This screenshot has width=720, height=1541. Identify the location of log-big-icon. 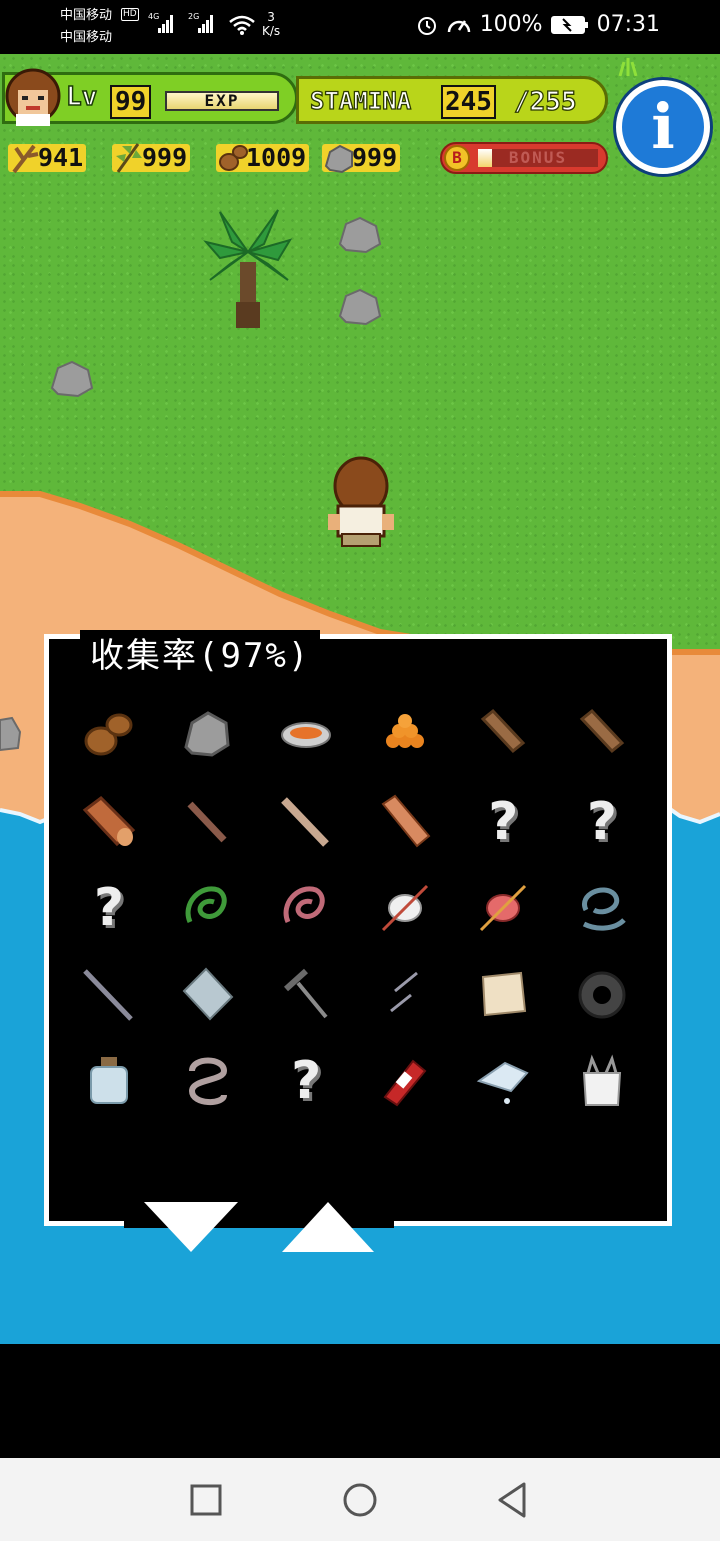
(109, 820).